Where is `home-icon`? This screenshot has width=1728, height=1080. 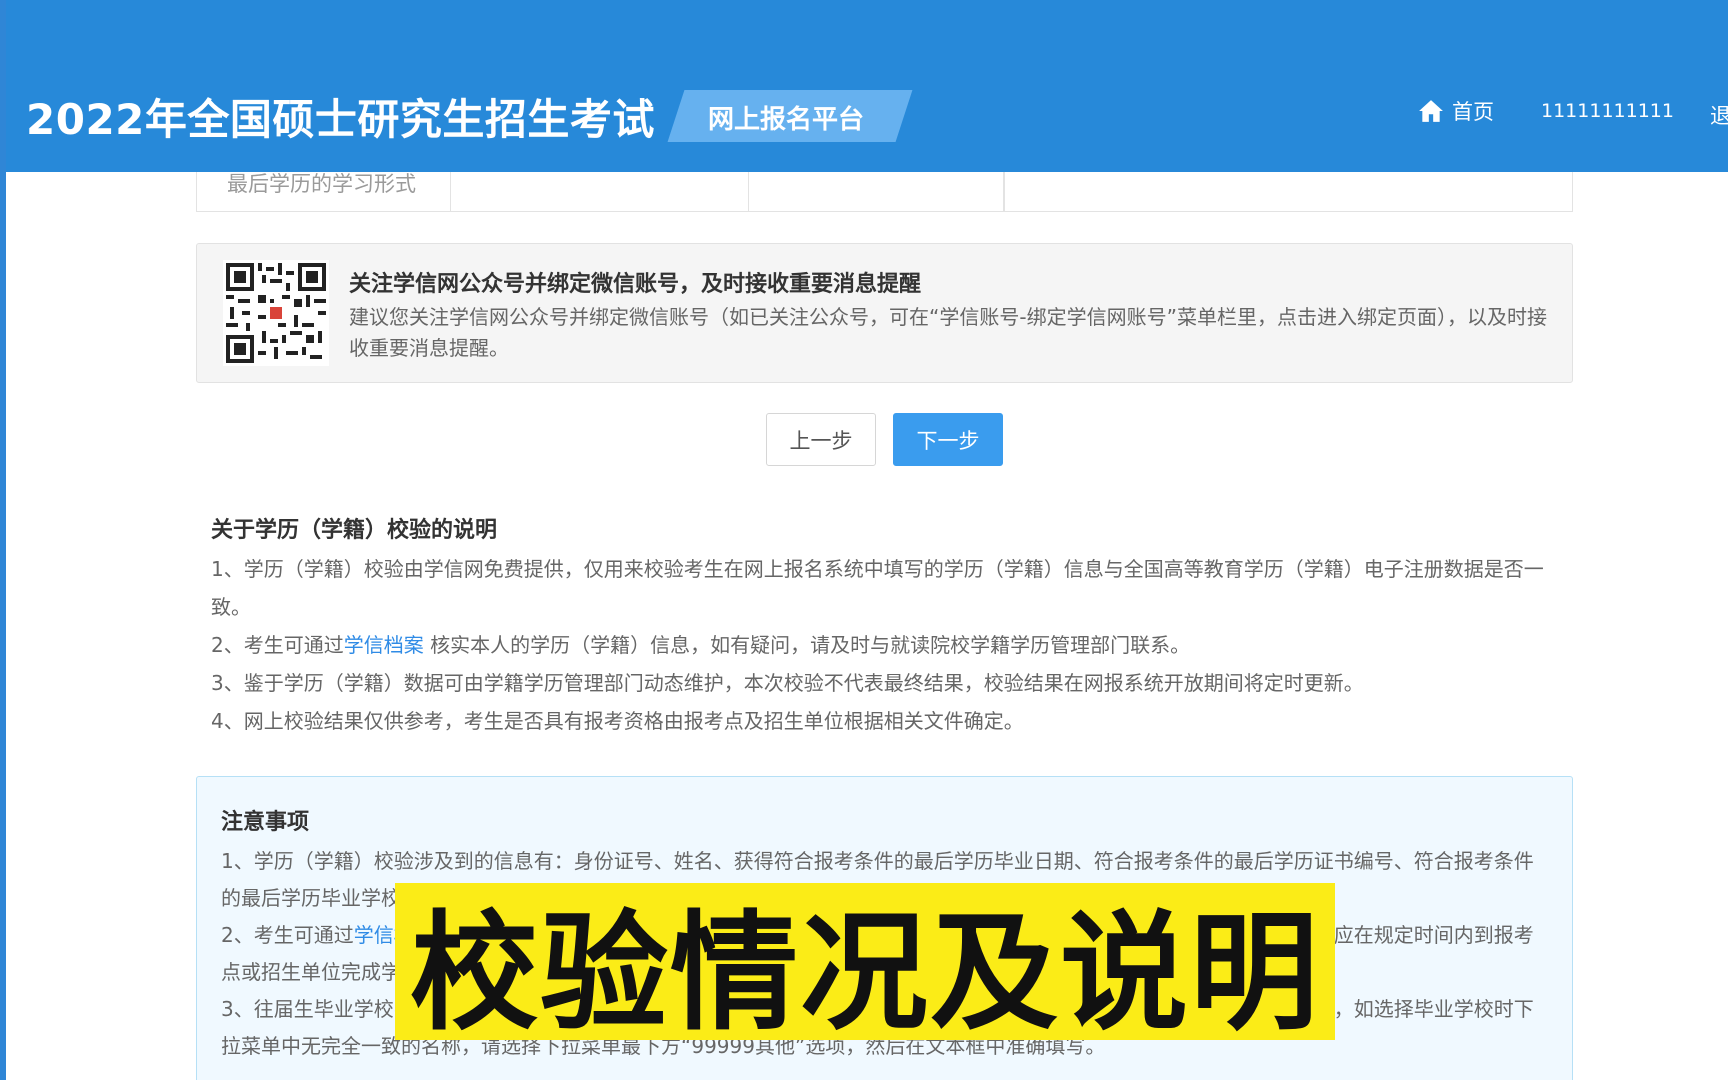
home-icon is located at coordinates (1431, 111).